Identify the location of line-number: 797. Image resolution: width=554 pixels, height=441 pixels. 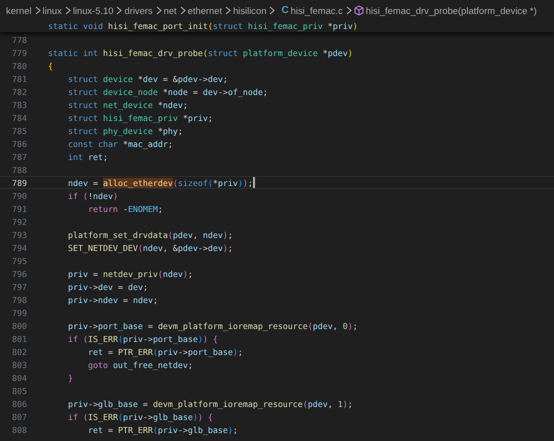
(19, 287).